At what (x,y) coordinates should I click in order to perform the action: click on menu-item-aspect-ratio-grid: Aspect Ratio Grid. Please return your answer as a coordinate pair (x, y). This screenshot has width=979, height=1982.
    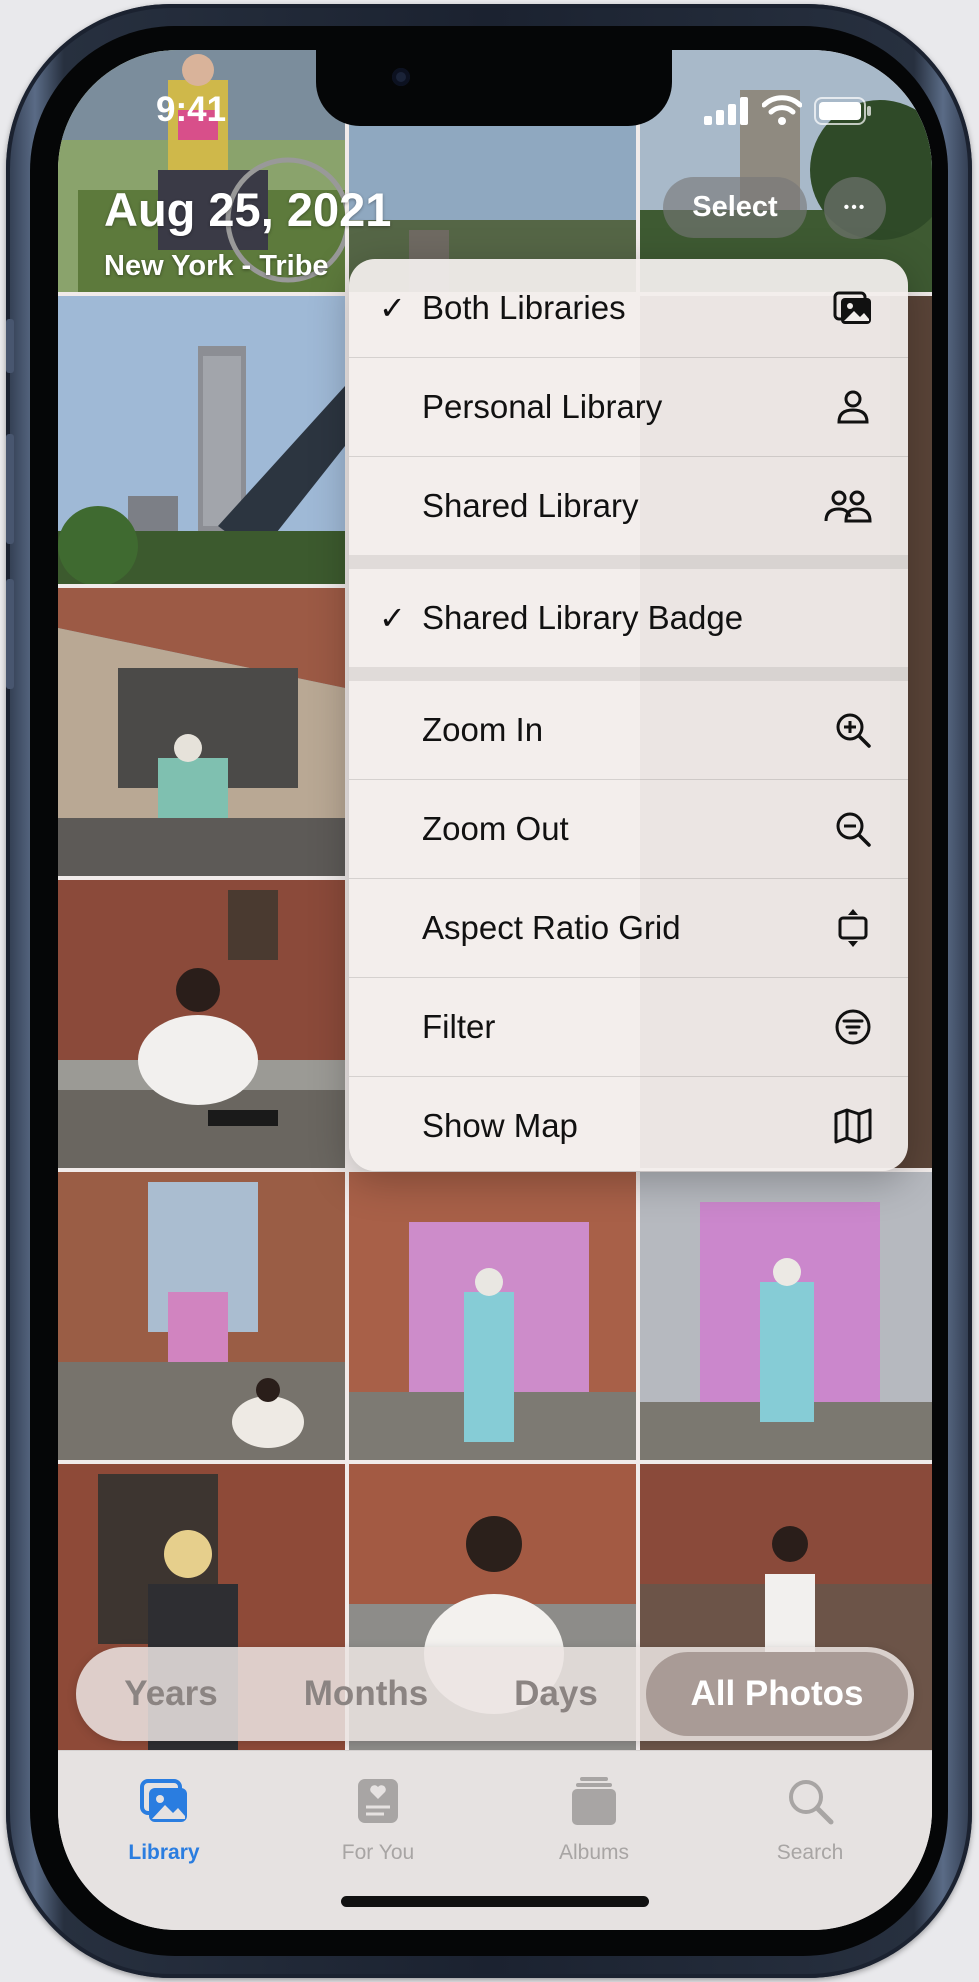
    Looking at the image, I should click on (628, 928).